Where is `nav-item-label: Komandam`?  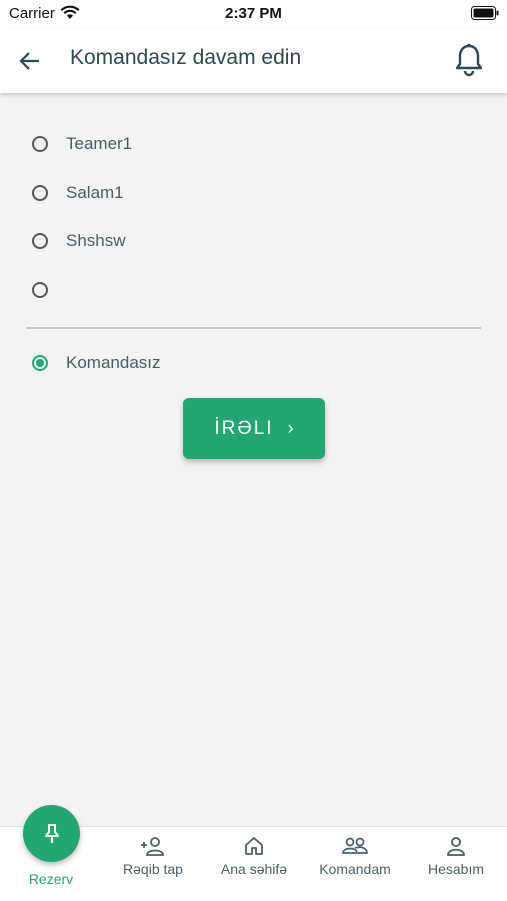 nav-item-label: Komandam is located at coordinates (355, 869).